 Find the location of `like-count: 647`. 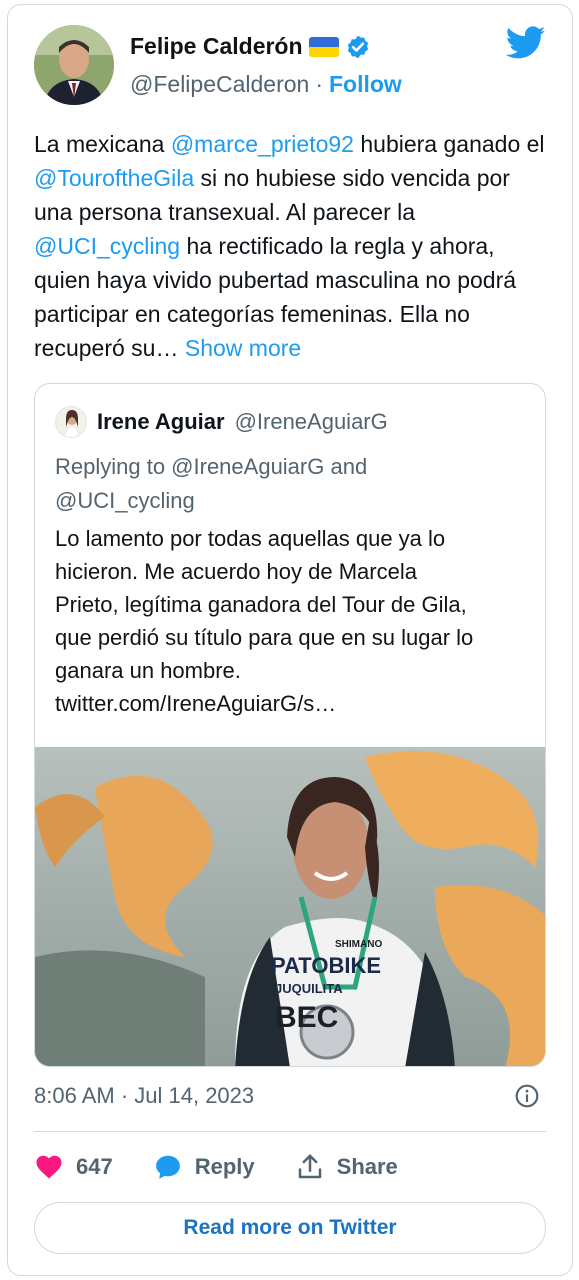

like-count: 647 is located at coordinates (94, 1166).